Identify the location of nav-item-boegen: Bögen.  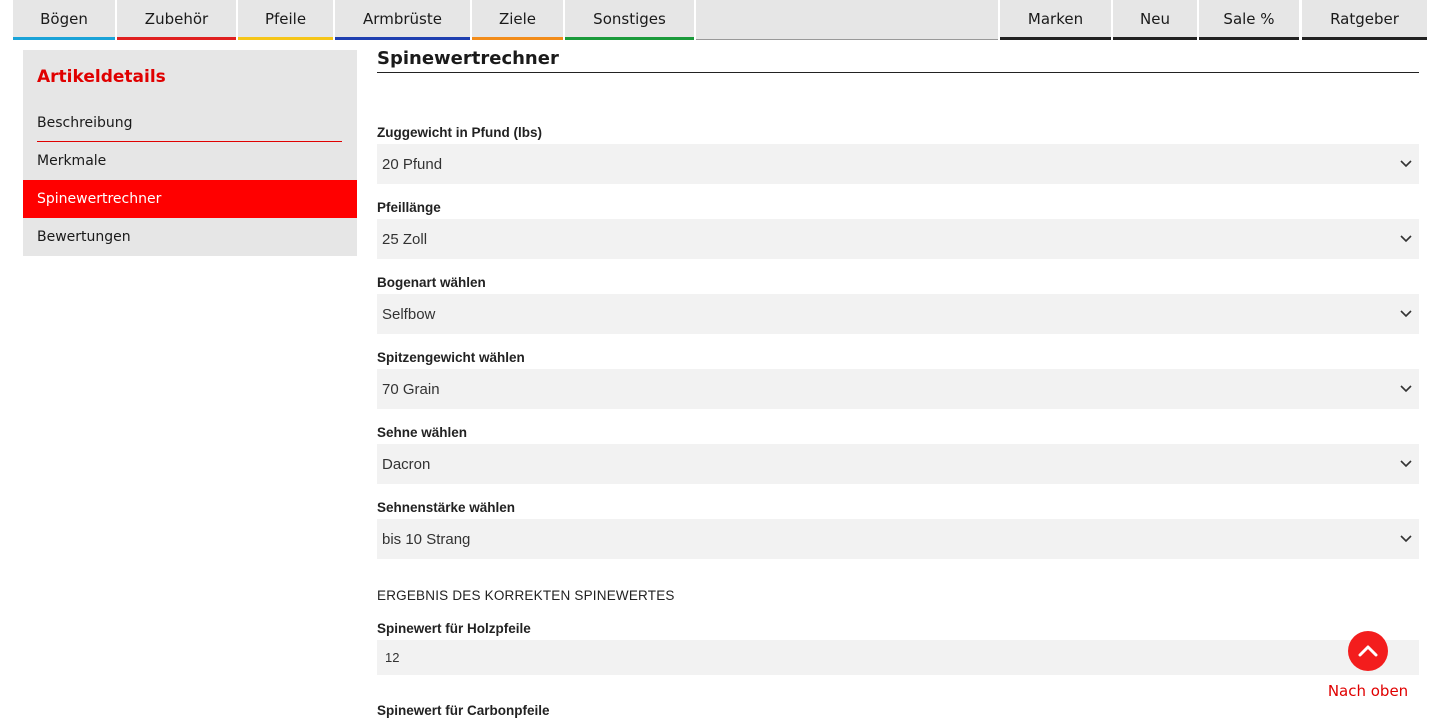
(64, 20).